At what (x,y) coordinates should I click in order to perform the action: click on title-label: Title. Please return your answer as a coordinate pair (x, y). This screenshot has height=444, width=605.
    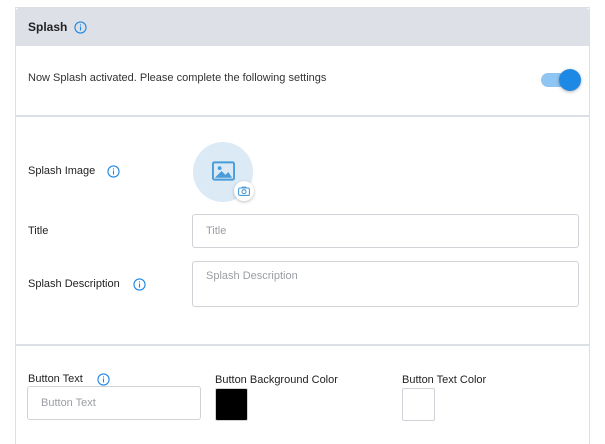
    Looking at the image, I should click on (38, 231).